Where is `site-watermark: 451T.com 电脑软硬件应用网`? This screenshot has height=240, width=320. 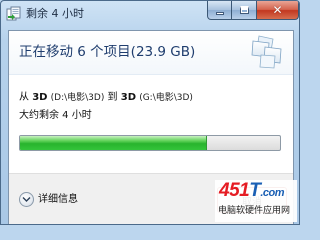 site-watermark: 451T.com 电脑软硬件应用网 is located at coordinates (256, 201).